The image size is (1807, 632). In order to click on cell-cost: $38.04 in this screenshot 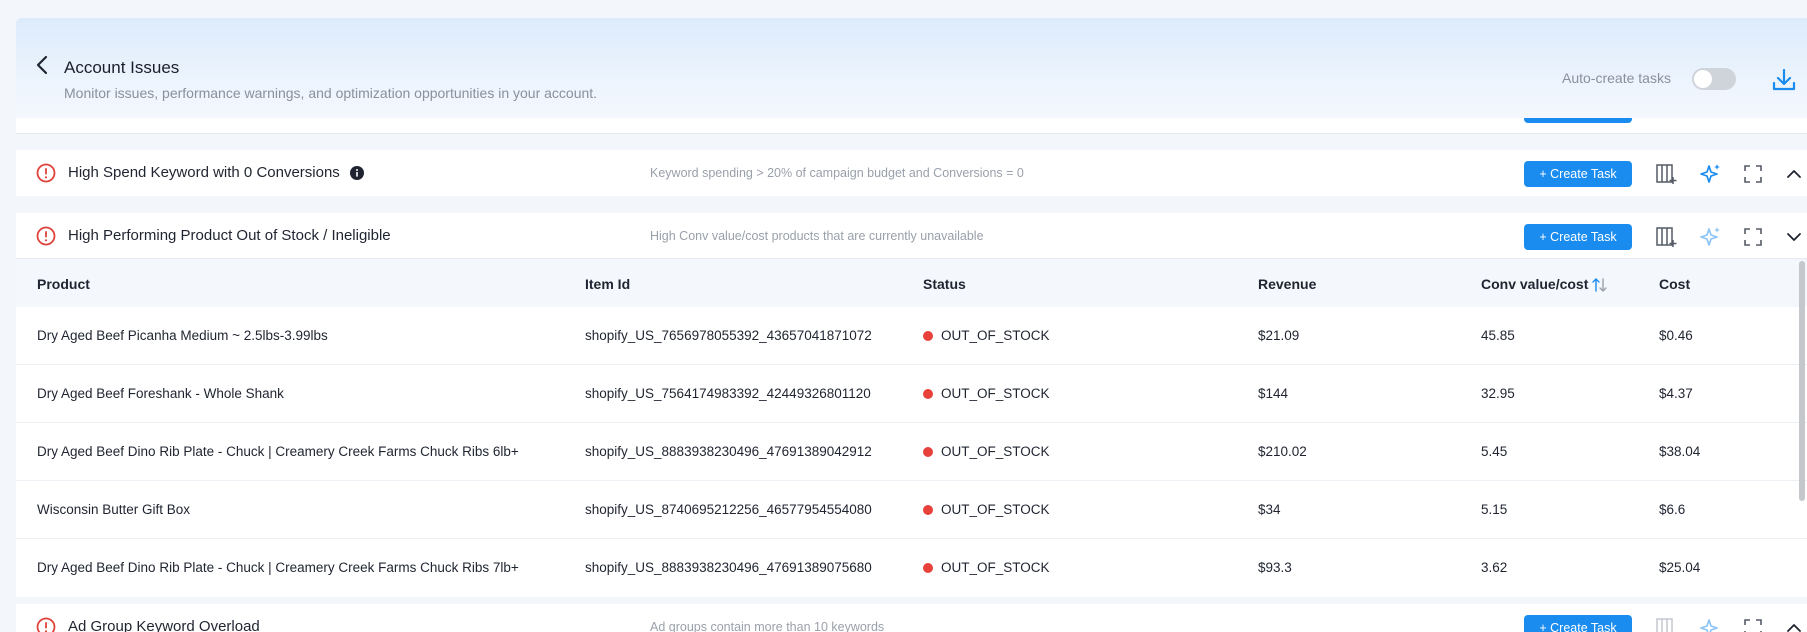, I will do `click(1680, 451)`.